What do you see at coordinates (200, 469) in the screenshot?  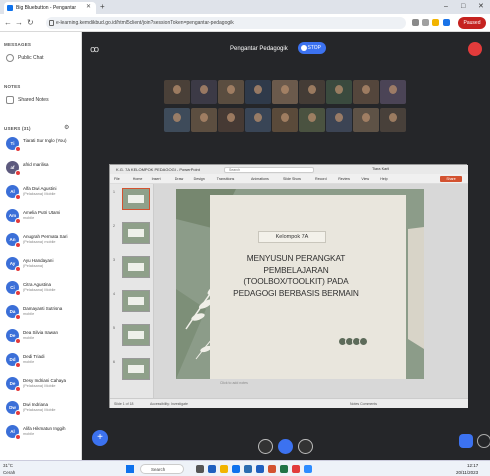 I see `task-view-icon` at bounding box center [200, 469].